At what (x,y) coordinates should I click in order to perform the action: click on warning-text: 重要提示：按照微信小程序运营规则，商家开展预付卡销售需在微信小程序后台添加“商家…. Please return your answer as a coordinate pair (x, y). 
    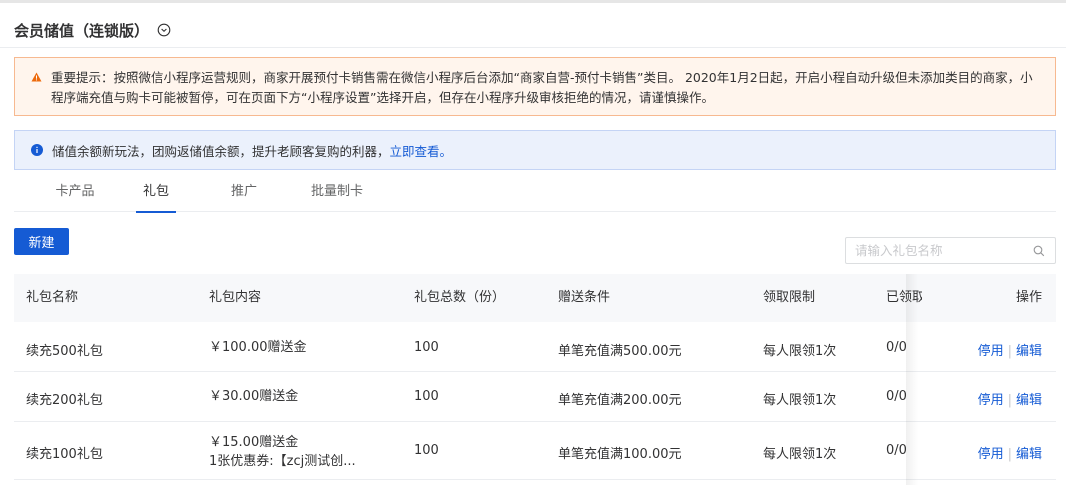
    Looking at the image, I should click on (542, 87).